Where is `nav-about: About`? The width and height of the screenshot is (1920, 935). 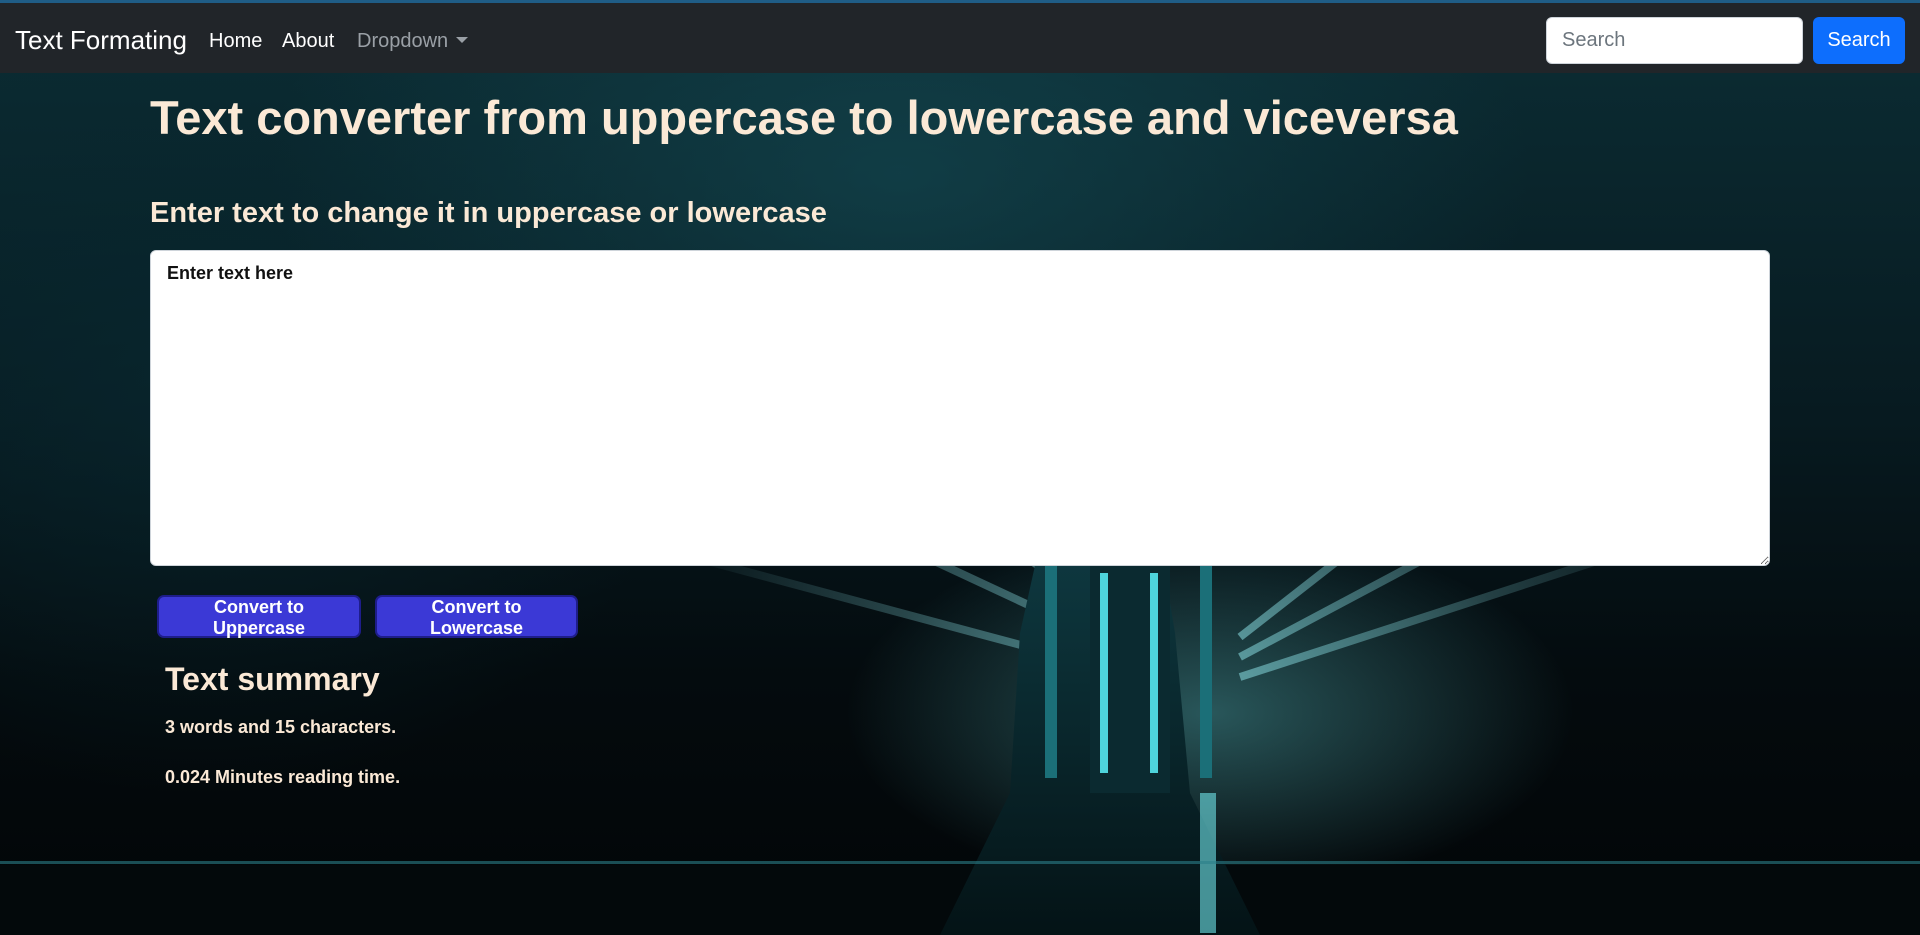 nav-about: About is located at coordinates (308, 41).